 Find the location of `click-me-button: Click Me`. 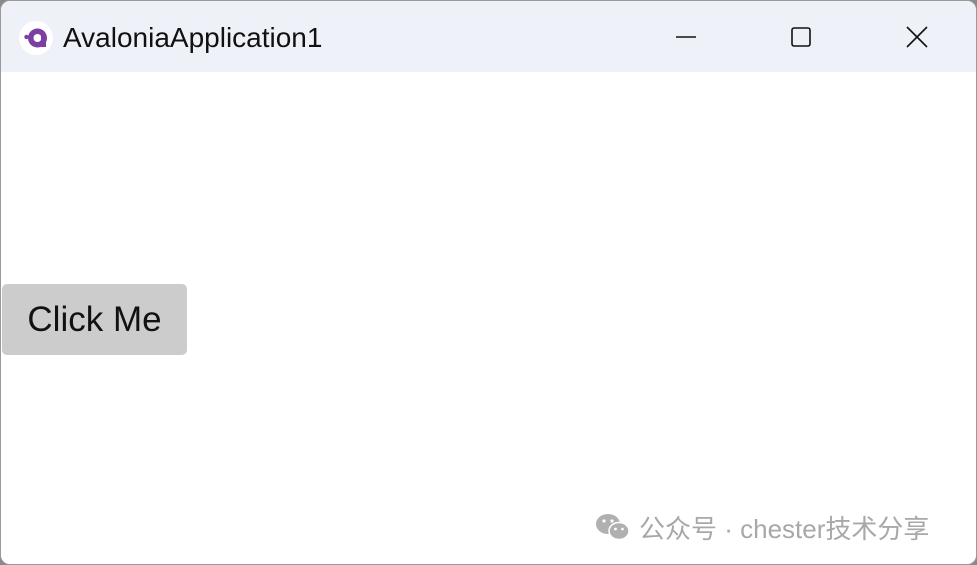

click-me-button: Click Me is located at coordinates (94, 319).